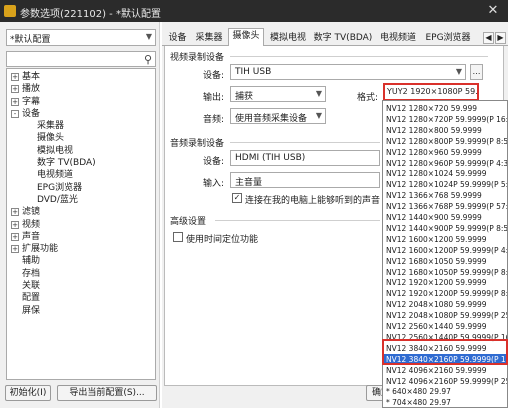 The width and height of the screenshot is (508, 408). Describe the element at coordinates (446, 141) in the screenshot. I see `format-option: NV12 1280×800P 59.9999(P 8:5)` at that location.